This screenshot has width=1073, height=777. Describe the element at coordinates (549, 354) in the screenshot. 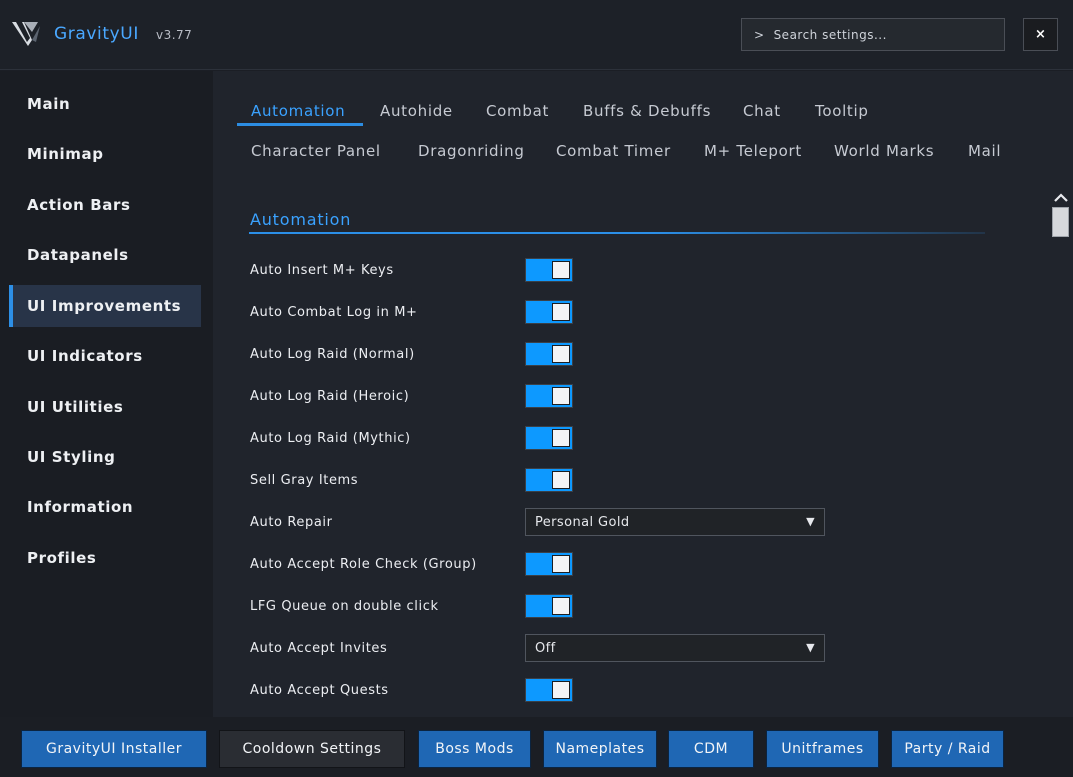

I see `auto-log-raid-normal-toggle` at that location.